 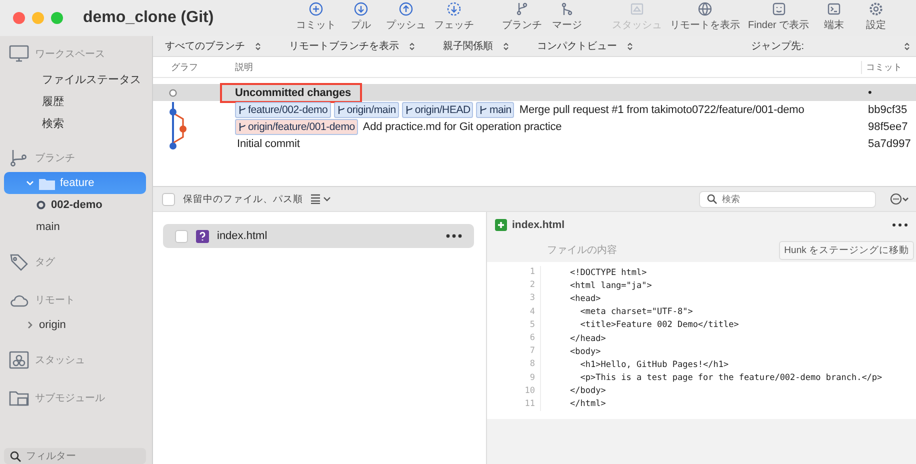 What do you see at coordinates (637, 9) in the screenshot?
I see `tray-icon` at bounding box center [637, 9].